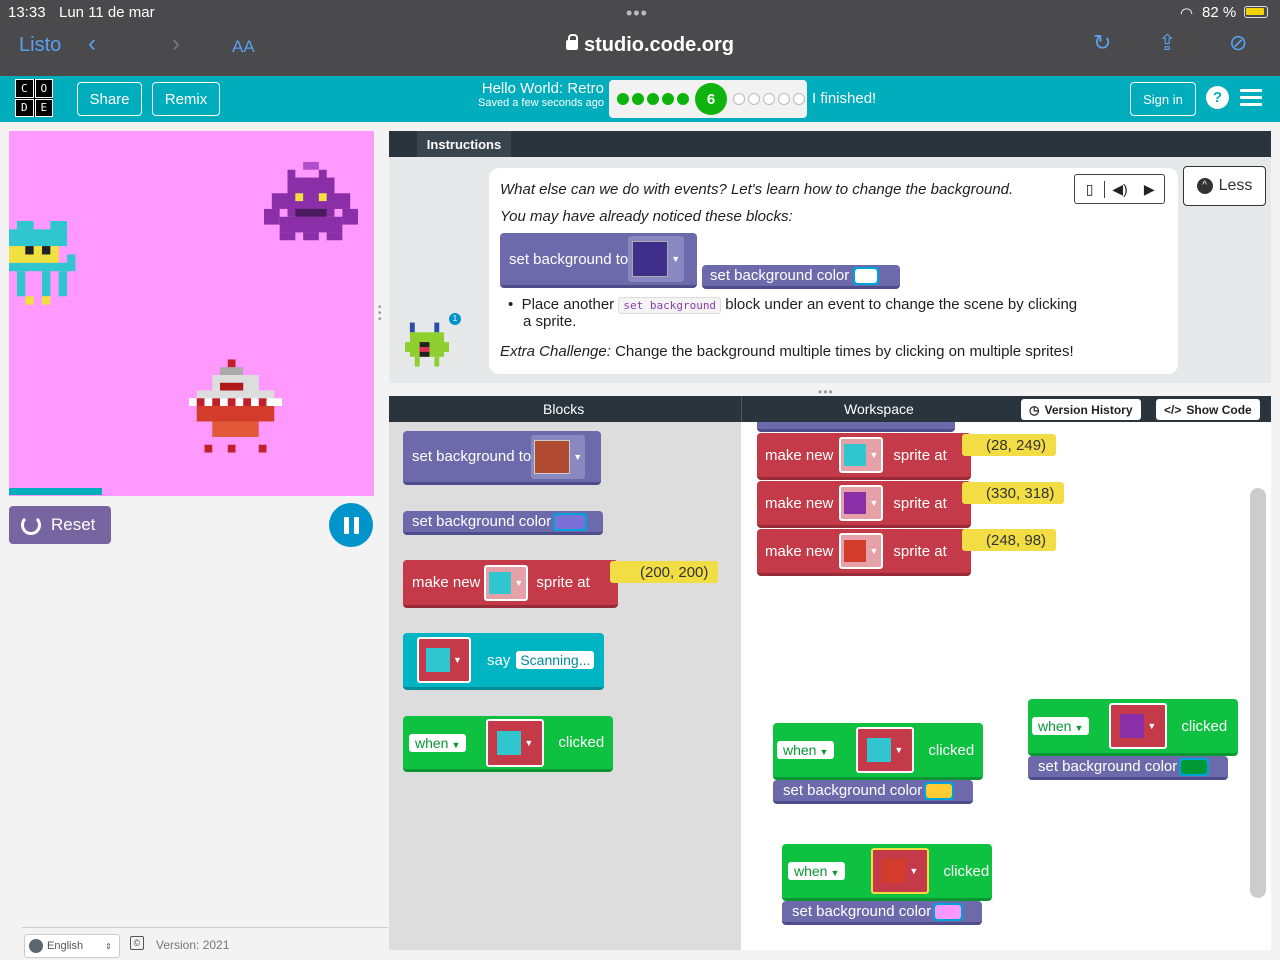  I want to click on done-button: Listo, so click(40, 45).